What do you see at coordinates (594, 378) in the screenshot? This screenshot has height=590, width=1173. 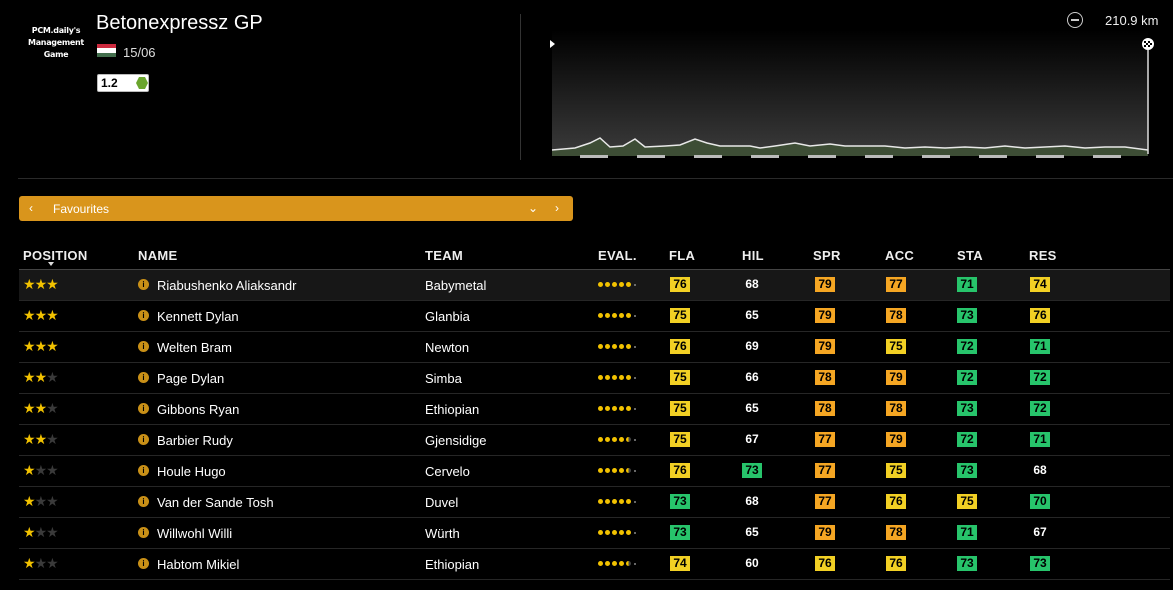 I see `table-row: ★★★ i Page Dylan Simba 75 66 78 79 72 72` at bounding box center [594, 378].